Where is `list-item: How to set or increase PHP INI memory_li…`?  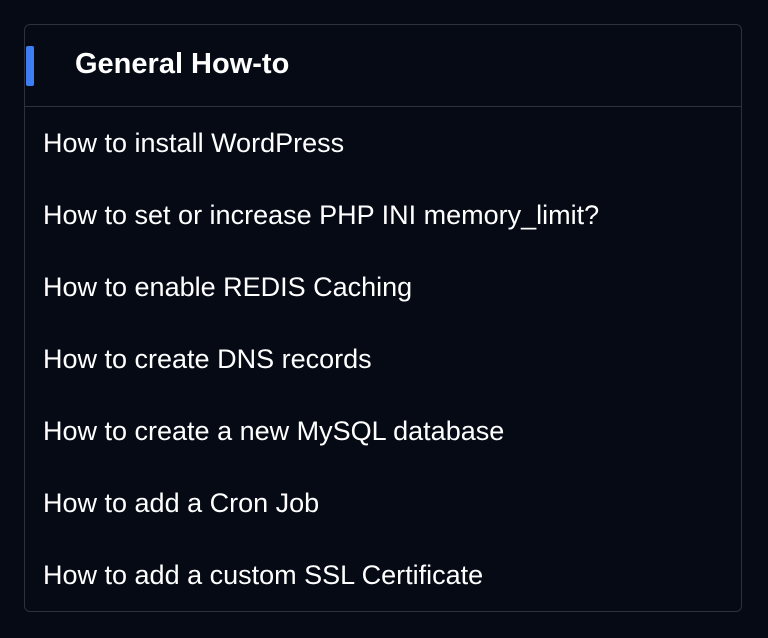 list-item: How to set or increase PHP INI memory_li… is located at coordinates (383, 215).